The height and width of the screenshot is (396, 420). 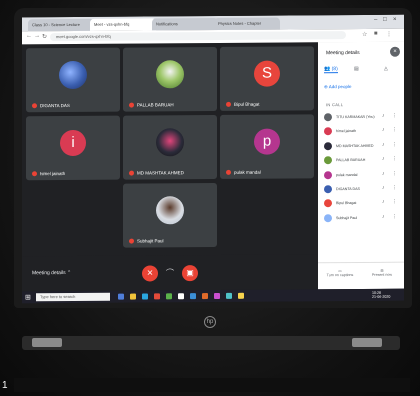 I want to click on url-input: meet.google.com/vzs-qxhn-bfq, so click(x=198, y=36).